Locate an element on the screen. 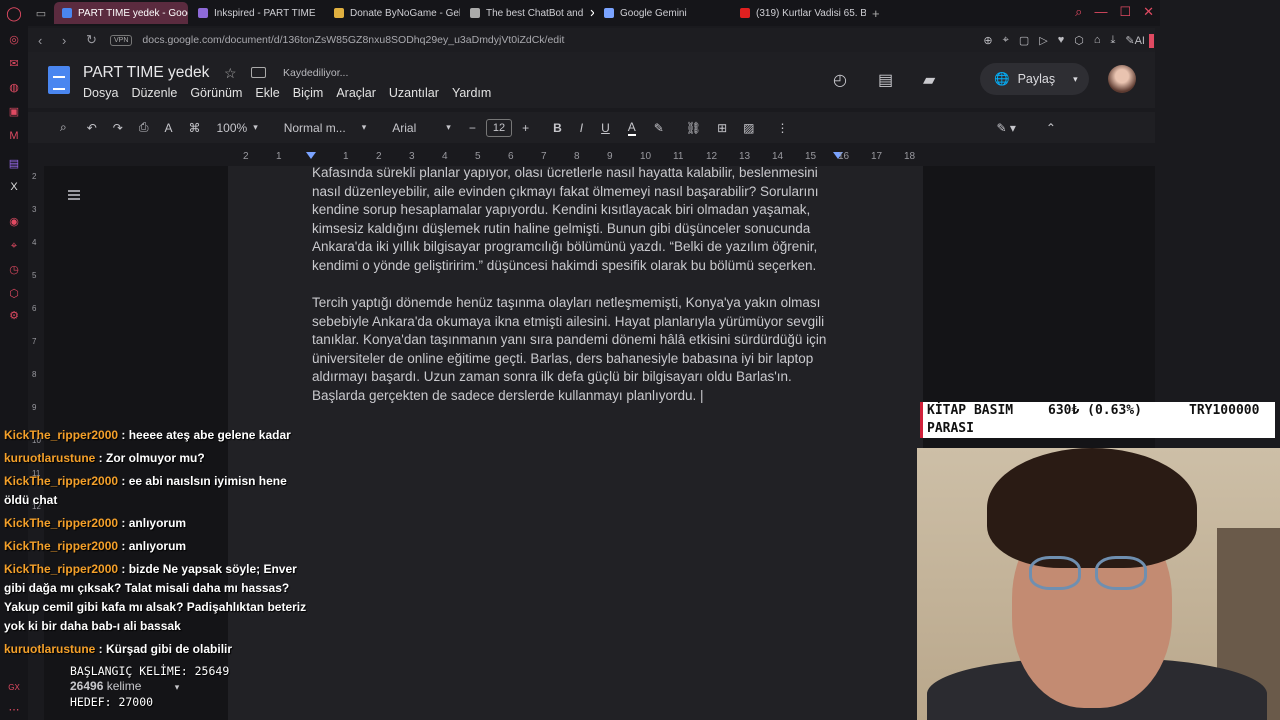  sidebar-player-icon: ◉ is located at coordinates (14, 222).